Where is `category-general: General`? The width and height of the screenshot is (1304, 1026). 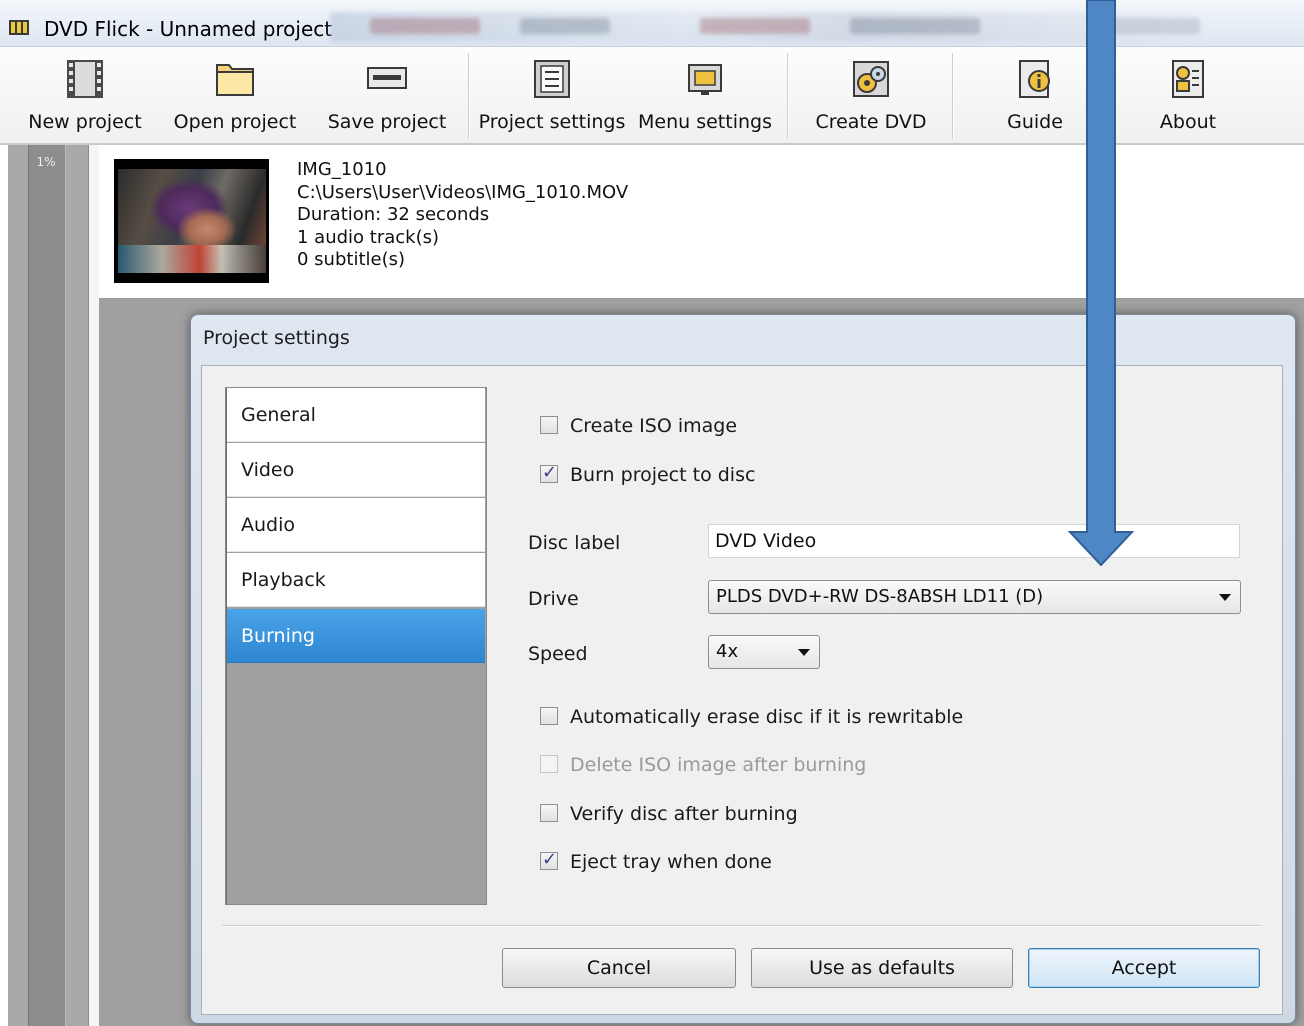
category-general: General is located at coordinates (356, 415).